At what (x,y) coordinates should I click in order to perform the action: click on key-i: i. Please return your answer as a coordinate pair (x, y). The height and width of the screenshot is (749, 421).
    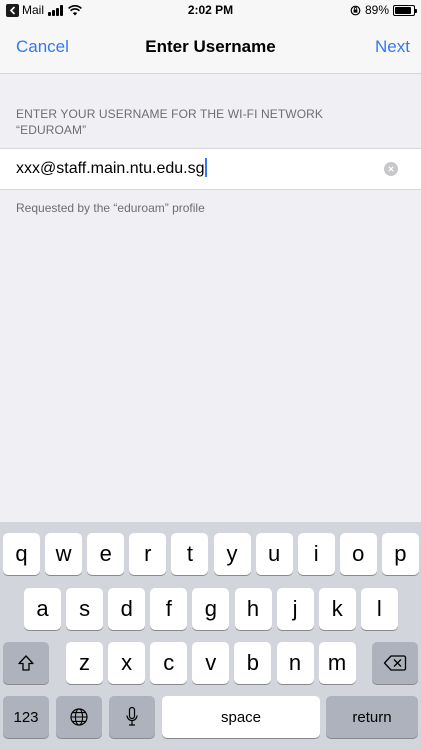
    Looking at the image, I should click on (316, 554).